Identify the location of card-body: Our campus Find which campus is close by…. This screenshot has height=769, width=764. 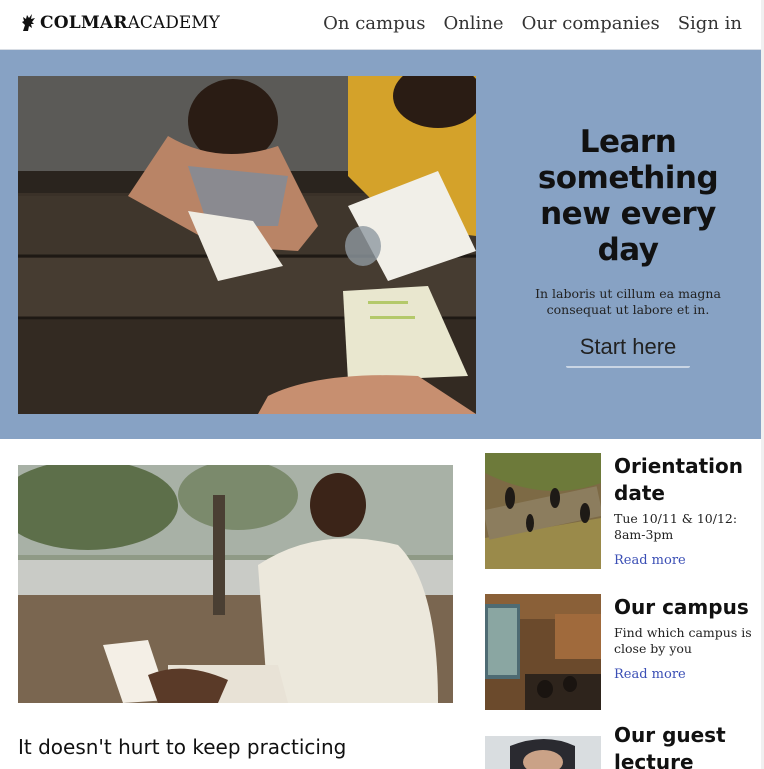
(689, 639).